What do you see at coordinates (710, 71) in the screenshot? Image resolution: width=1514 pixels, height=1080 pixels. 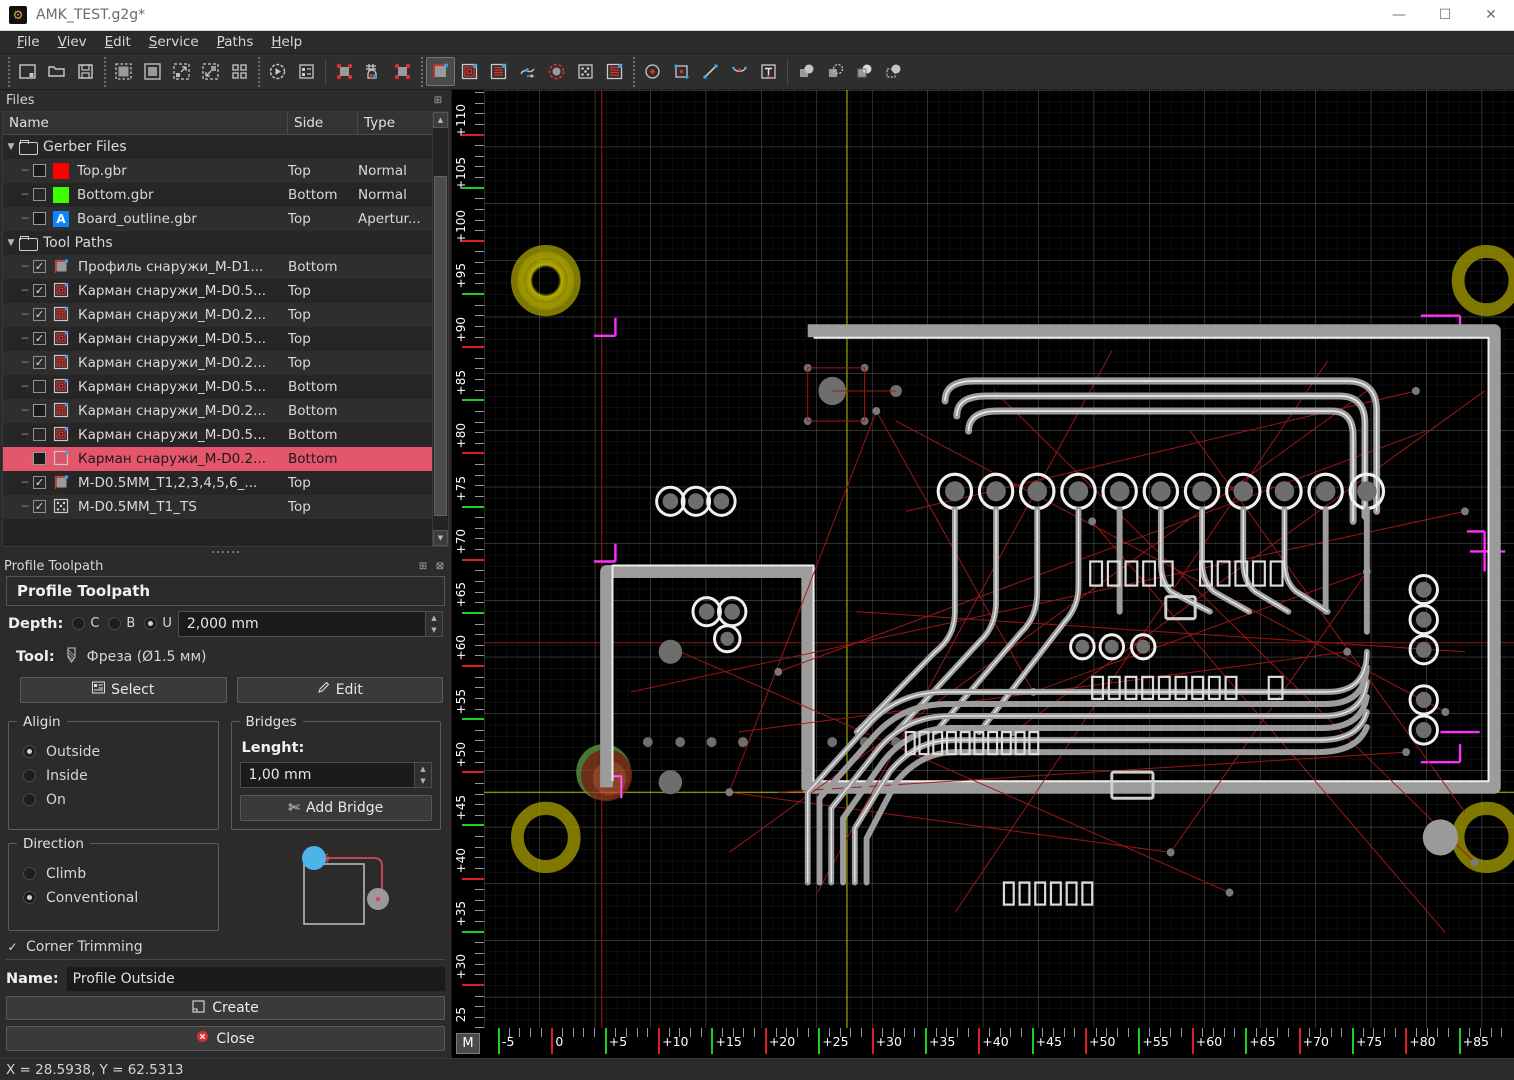 I see `line-icon` at bounding box center [710, 71].